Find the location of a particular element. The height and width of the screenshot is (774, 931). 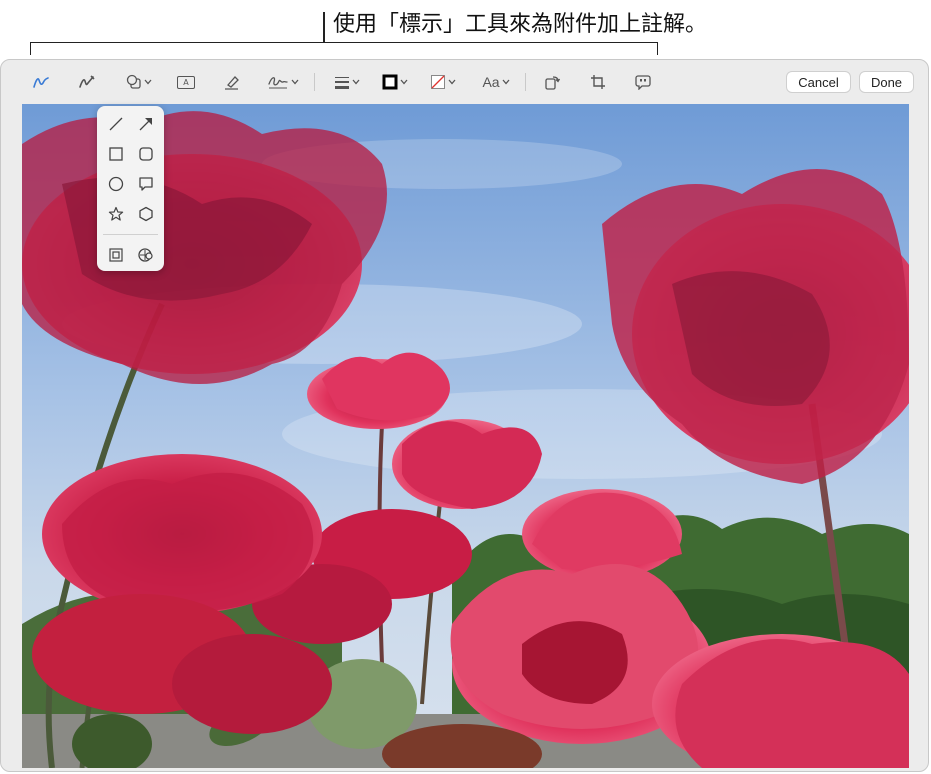

arrow-shape-button is located at coordinates (146, 124).